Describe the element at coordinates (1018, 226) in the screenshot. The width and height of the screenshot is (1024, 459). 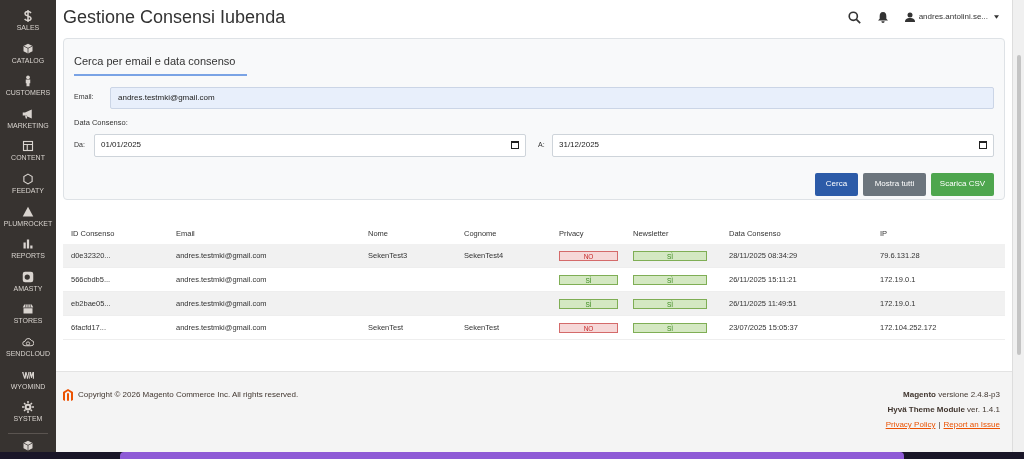
I see `scrollbar` at that location.